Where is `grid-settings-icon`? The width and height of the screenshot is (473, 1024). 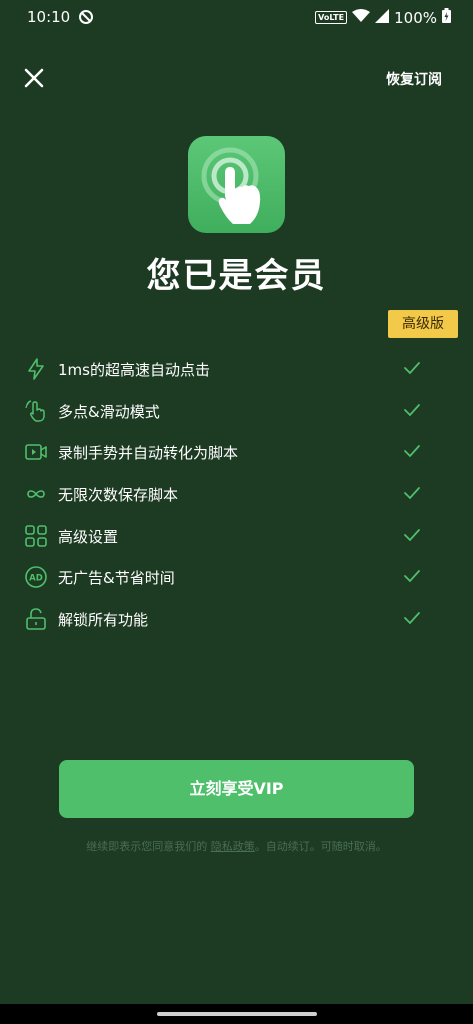 grid-settings-icon is located at coordinates (36, 535).